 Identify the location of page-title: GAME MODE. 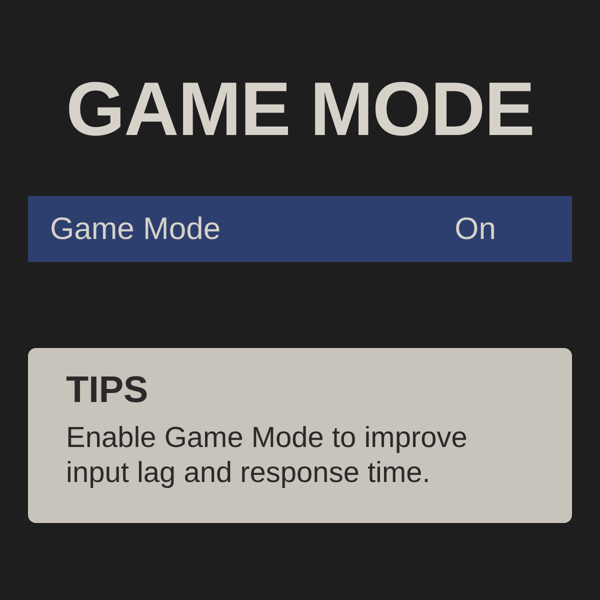
(300, 113).